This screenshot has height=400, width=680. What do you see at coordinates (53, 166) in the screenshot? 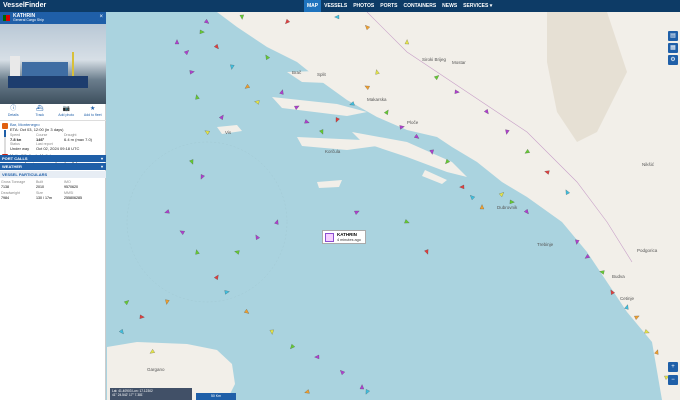
I see `weather-section: WEATHER ▾` at bounding box center [53, 166].